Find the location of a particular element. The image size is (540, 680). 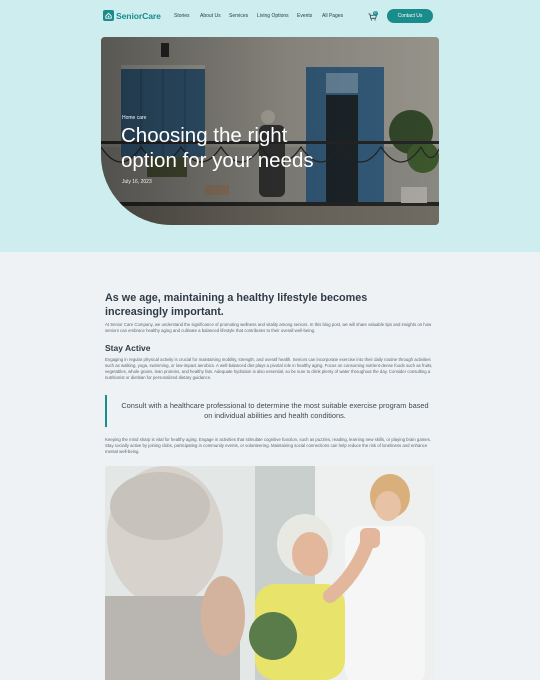

cart-count-badge: 0 is located at coordinates (375, 13).